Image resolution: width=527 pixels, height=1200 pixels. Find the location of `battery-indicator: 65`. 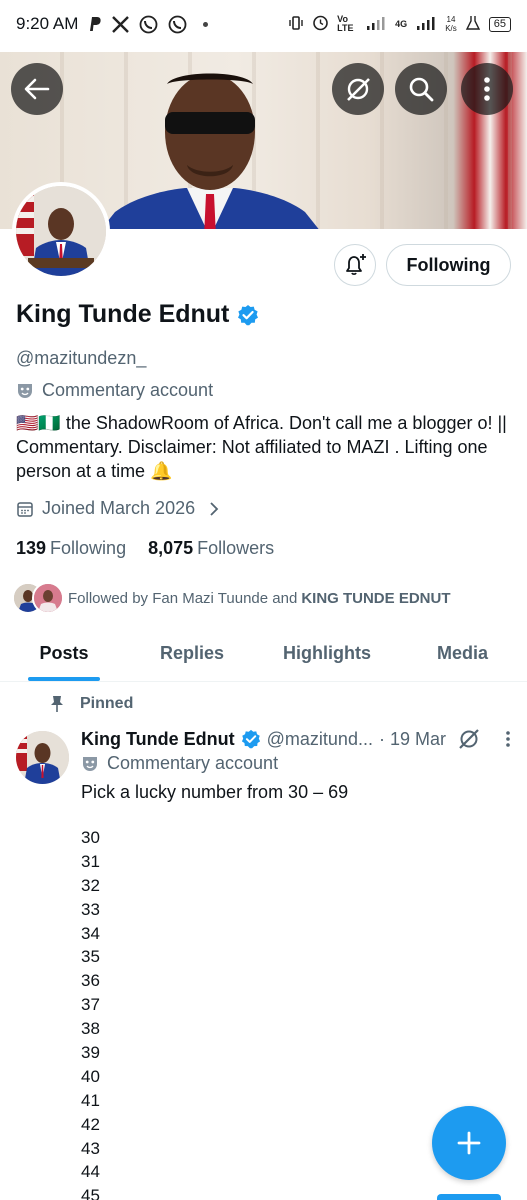

battery-indicator: 65 is located at coordinates (499, 24).